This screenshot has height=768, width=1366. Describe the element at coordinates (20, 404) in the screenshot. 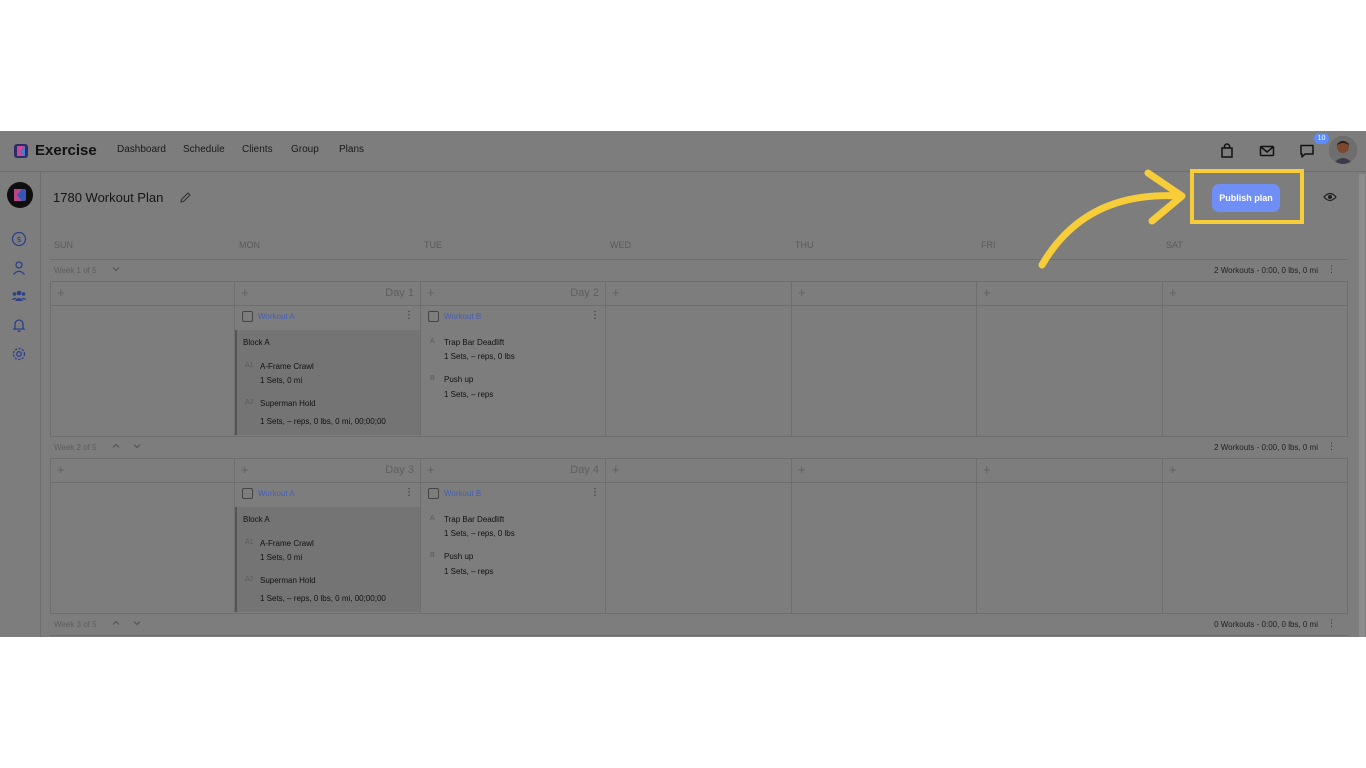

I see `sidebar: $` at that location.